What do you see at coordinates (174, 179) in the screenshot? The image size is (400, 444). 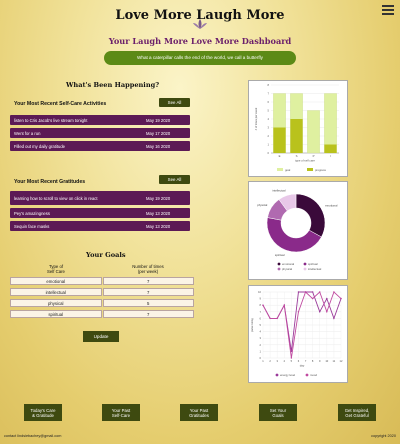 I see `gratitudes-see-all-button: See All` at bounding box center [174, 179].